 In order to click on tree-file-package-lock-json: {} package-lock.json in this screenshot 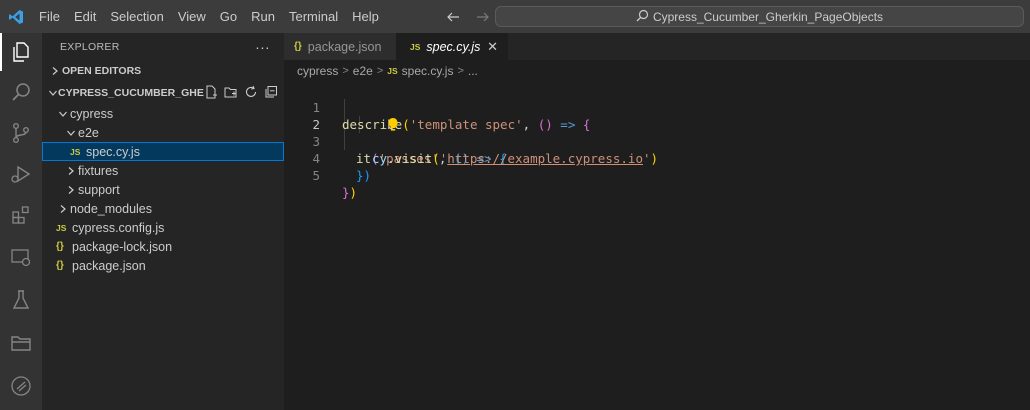, I will do `click(163, 246)`.